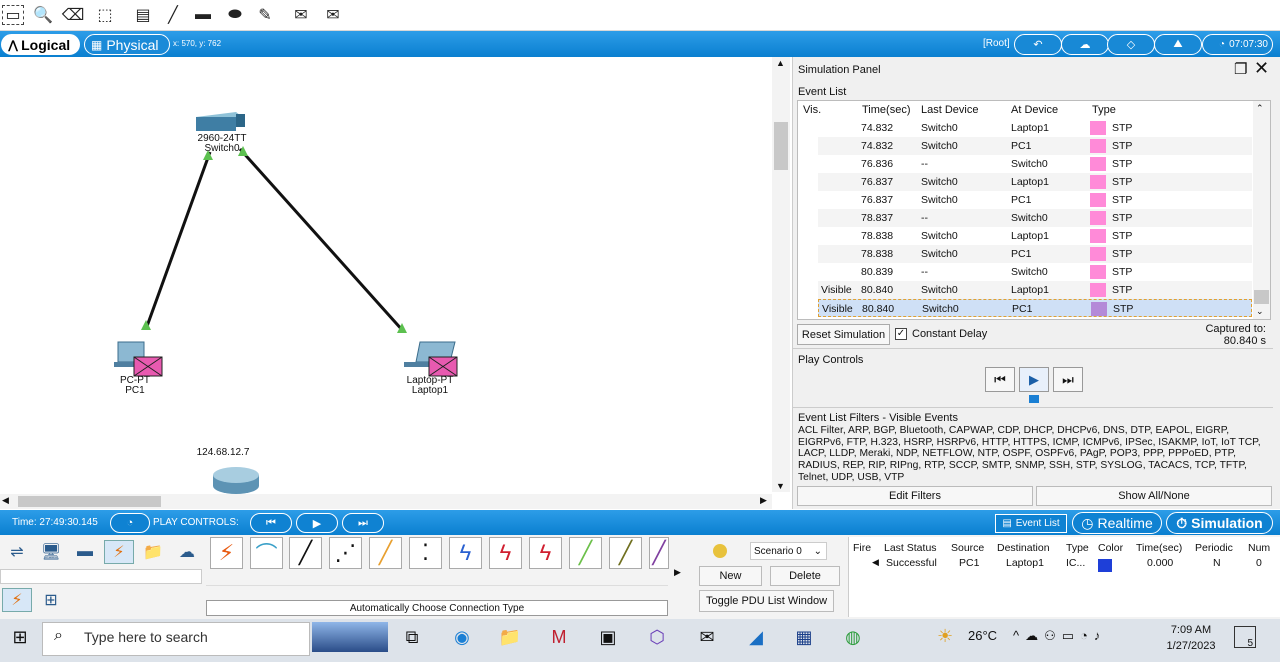  I want to click on system-tray-icons: ^☁⚇▭◔♪, so click(1059, 636).